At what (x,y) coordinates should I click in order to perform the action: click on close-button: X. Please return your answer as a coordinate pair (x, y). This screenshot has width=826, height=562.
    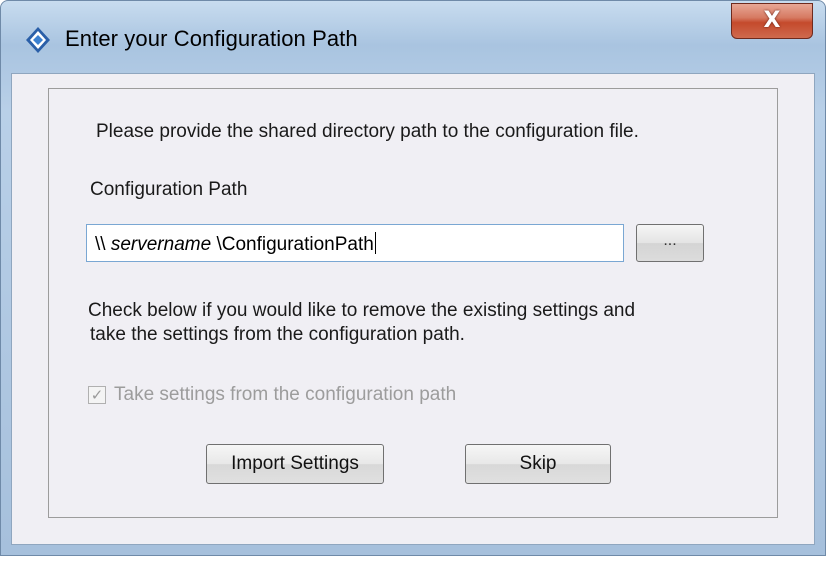
    Looking at the image, I should click on (772, 21).